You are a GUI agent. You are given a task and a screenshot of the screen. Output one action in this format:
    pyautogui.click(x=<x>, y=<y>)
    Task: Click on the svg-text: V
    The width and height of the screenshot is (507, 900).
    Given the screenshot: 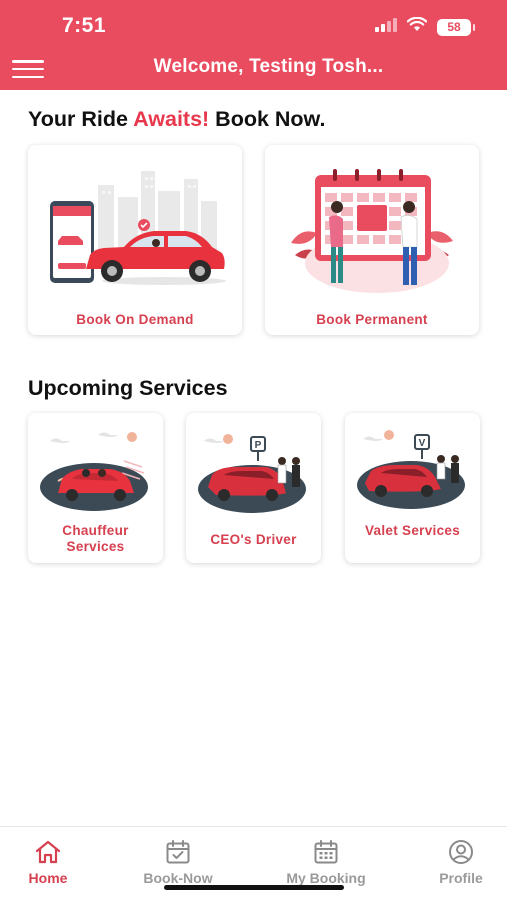 What is the action you would take?
    pyautogui.click(x=422, y=443)
    